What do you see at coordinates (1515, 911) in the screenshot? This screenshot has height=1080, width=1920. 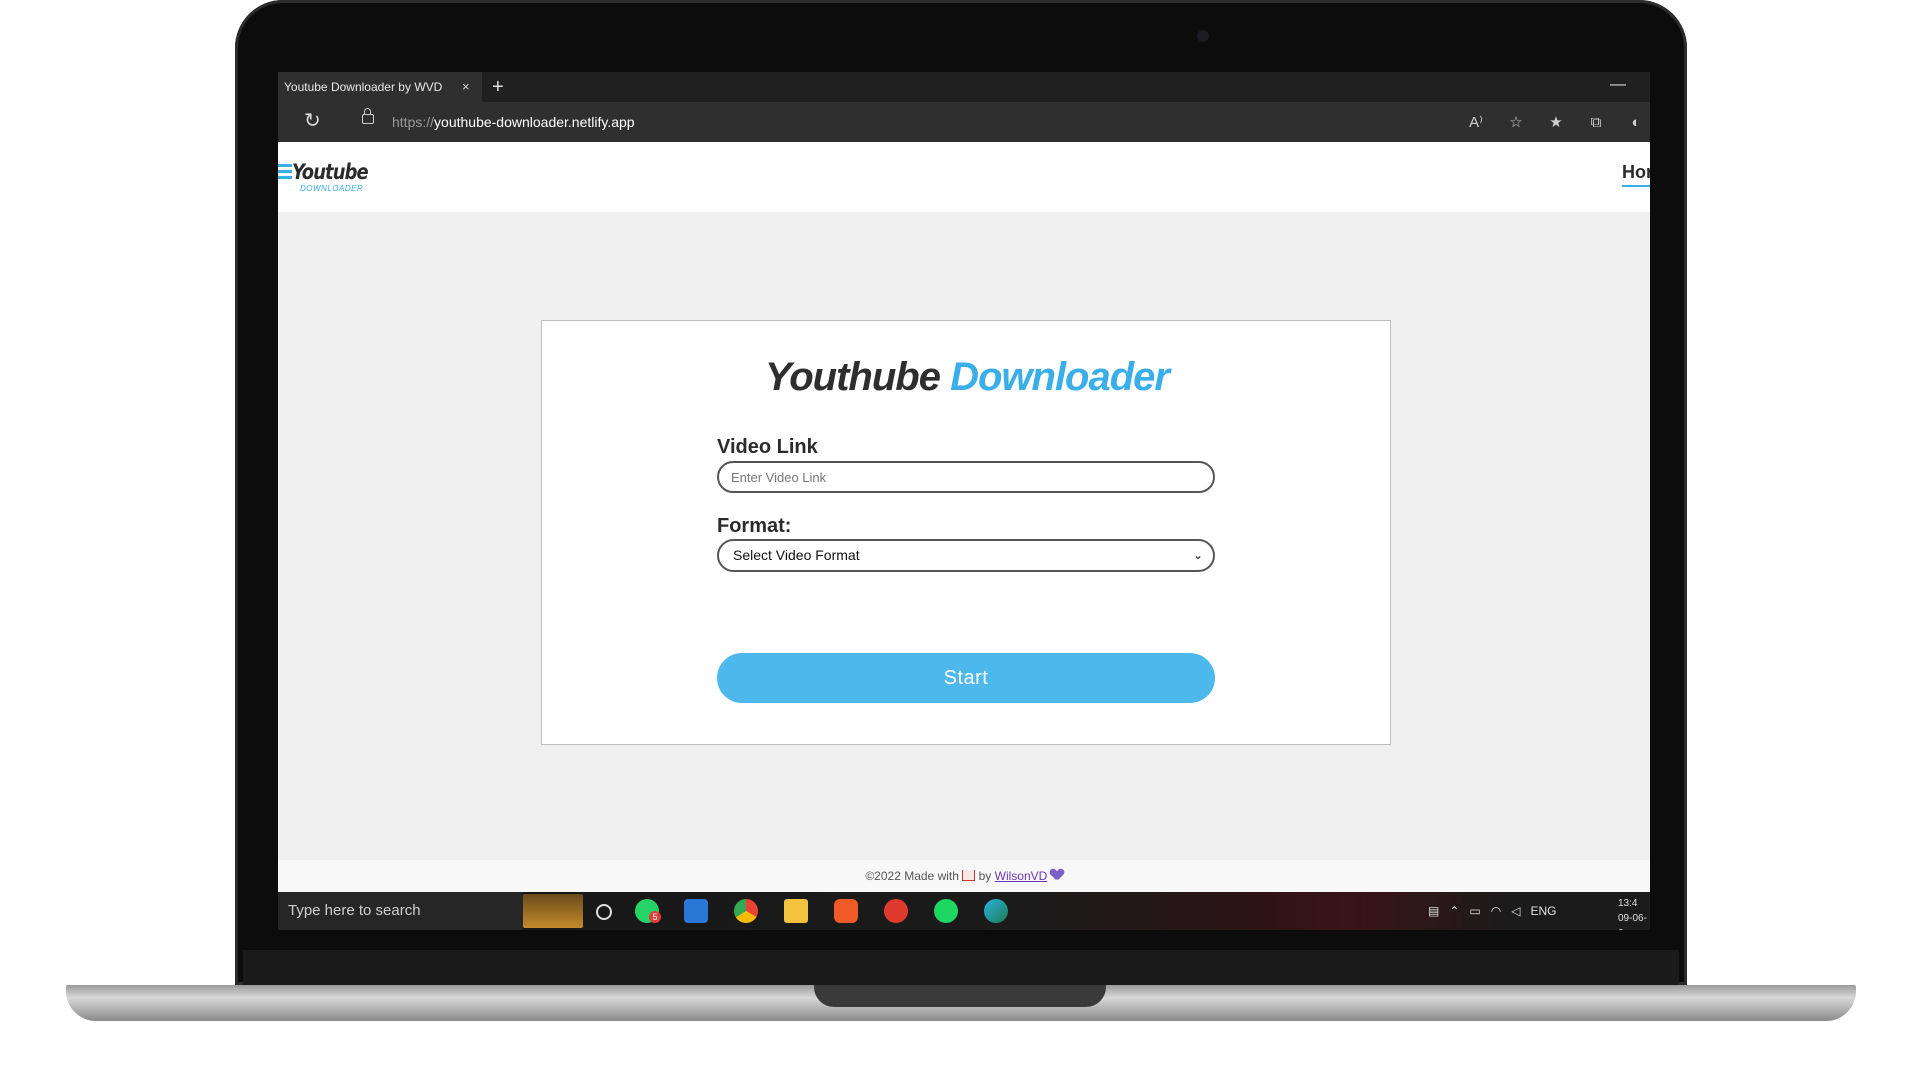 I see `volume-icon: ◁` at bounding box center [1515, 911].